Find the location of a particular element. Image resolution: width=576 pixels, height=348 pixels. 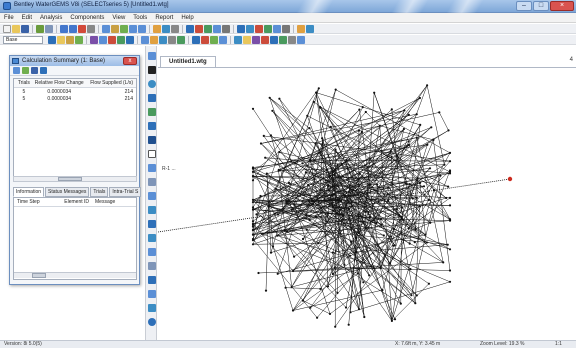

column-header-relative-flow: Relative Flow Change is located at coordinates (59, 83).